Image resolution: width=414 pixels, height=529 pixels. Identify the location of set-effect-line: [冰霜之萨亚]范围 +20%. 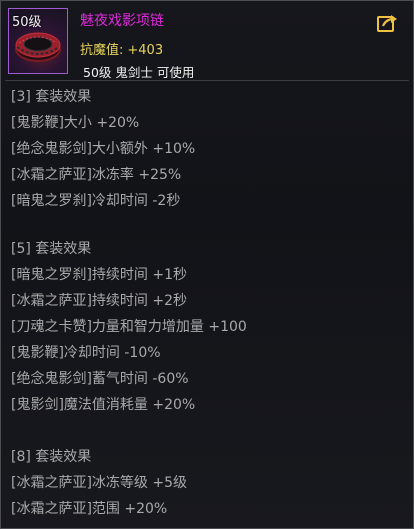
(89, 509).